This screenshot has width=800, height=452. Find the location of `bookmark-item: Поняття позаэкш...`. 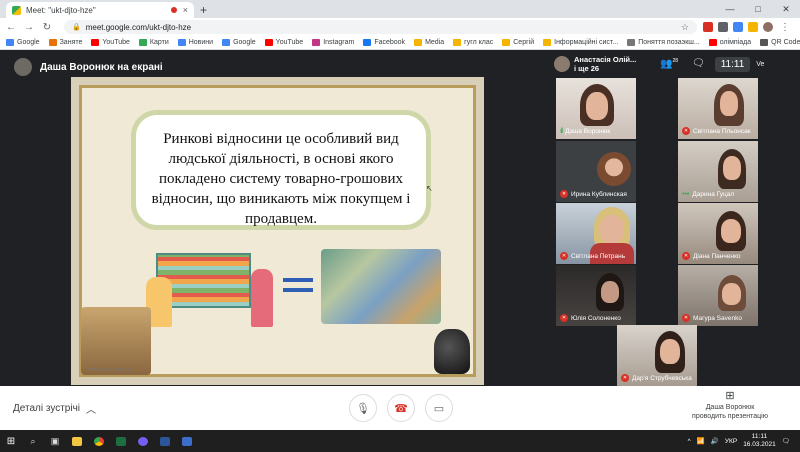

bookmark-item: Поняття позаэкш... is located at coordinates (663, 42).